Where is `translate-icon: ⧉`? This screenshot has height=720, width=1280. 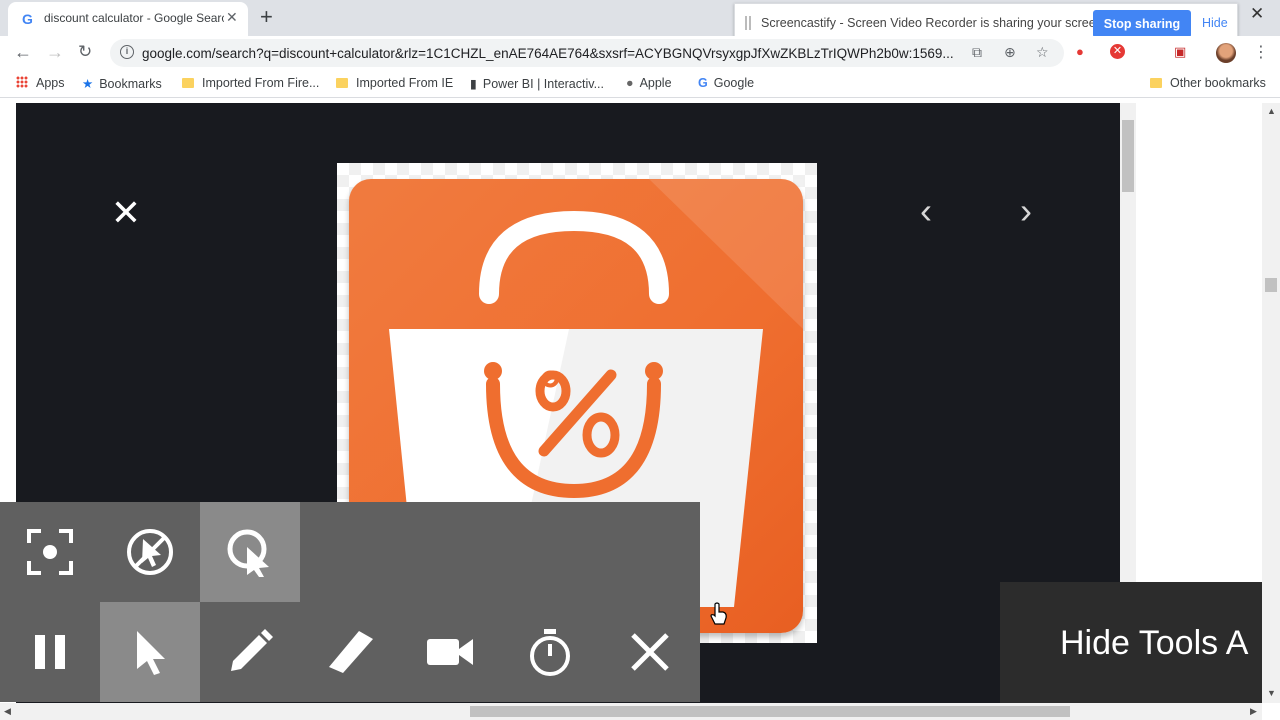
translate-icon: ⧉ is located at coordinates (977, 52).